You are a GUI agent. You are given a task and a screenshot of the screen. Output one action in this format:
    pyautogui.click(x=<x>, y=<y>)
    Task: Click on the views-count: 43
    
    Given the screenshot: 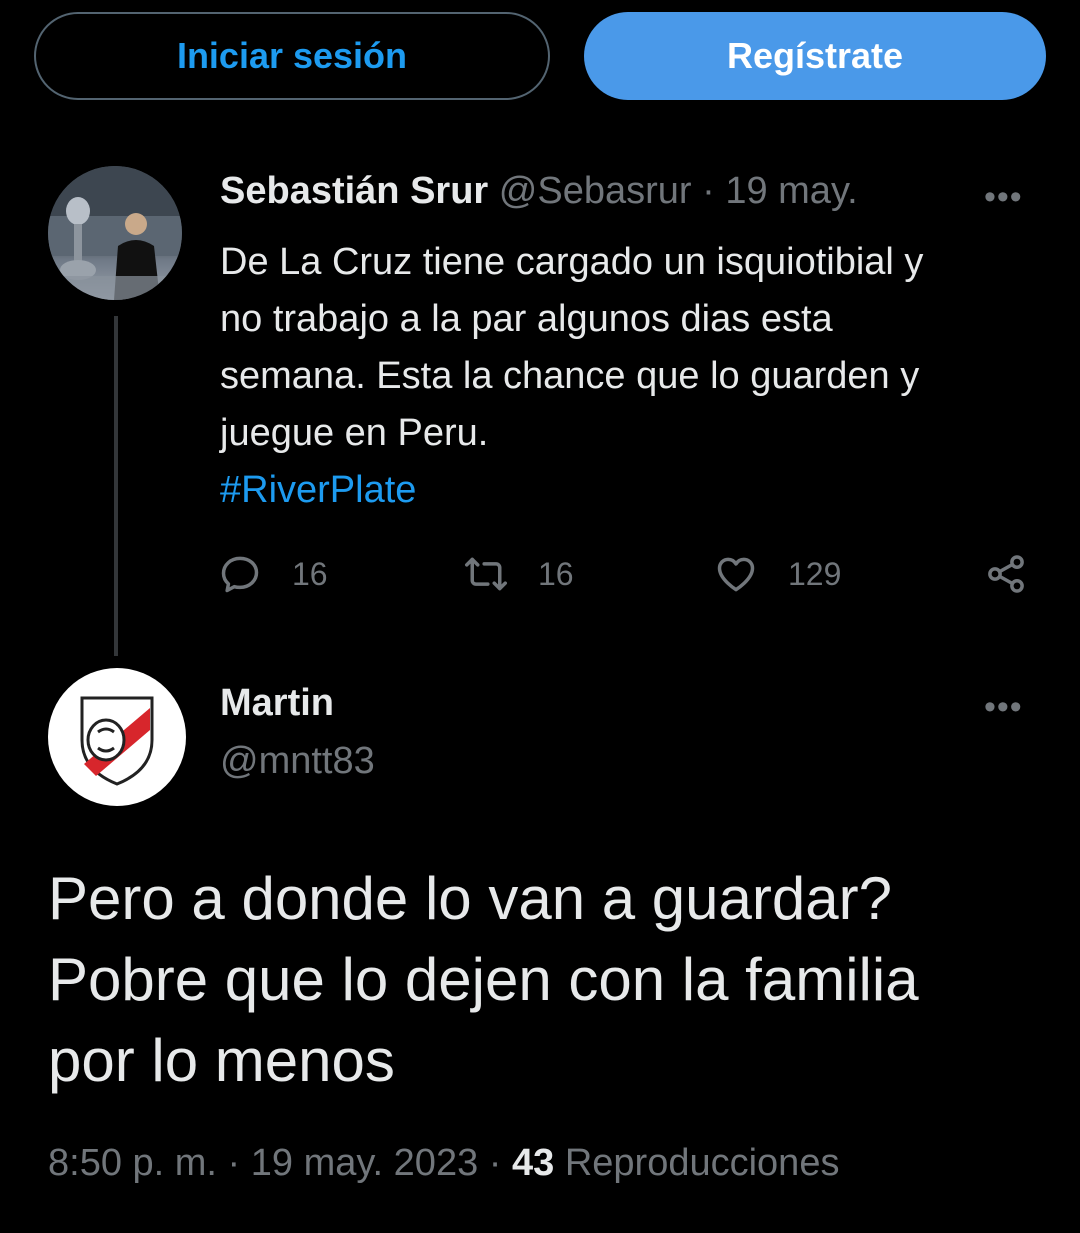 What is the action you would take?
    pyautogui.click(x=533, y=1163)
    